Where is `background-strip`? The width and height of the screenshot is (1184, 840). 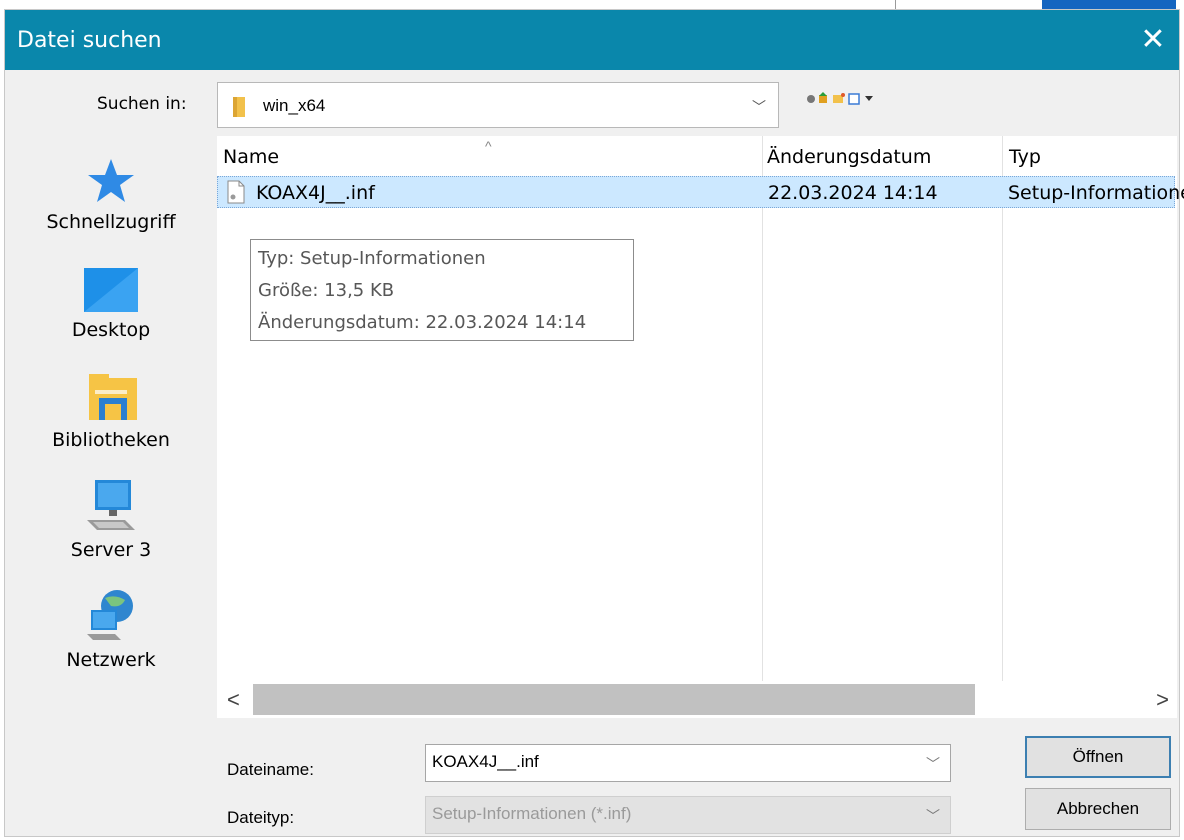 background-strip is located at coordinates (592, 5).